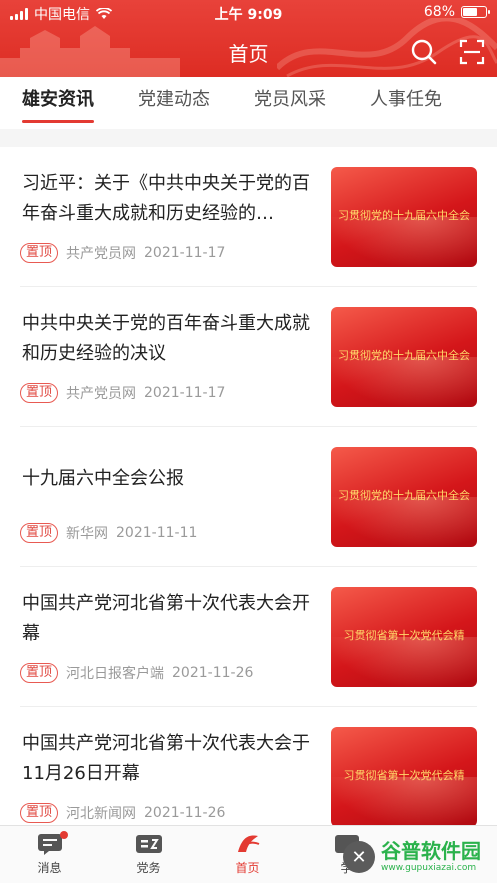  I want to click on article-date: 2021-11-11, so click(157, 533).